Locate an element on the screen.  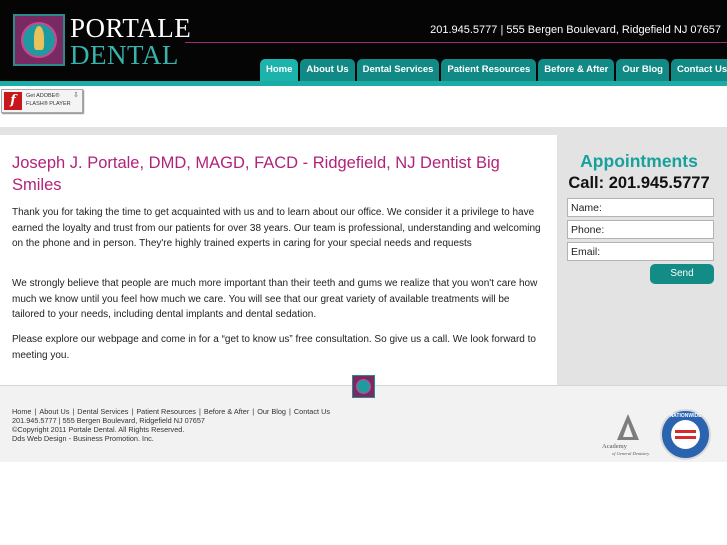
nationwide-seal-logo: NATIONWIDE is located at coordinates (685, 434).